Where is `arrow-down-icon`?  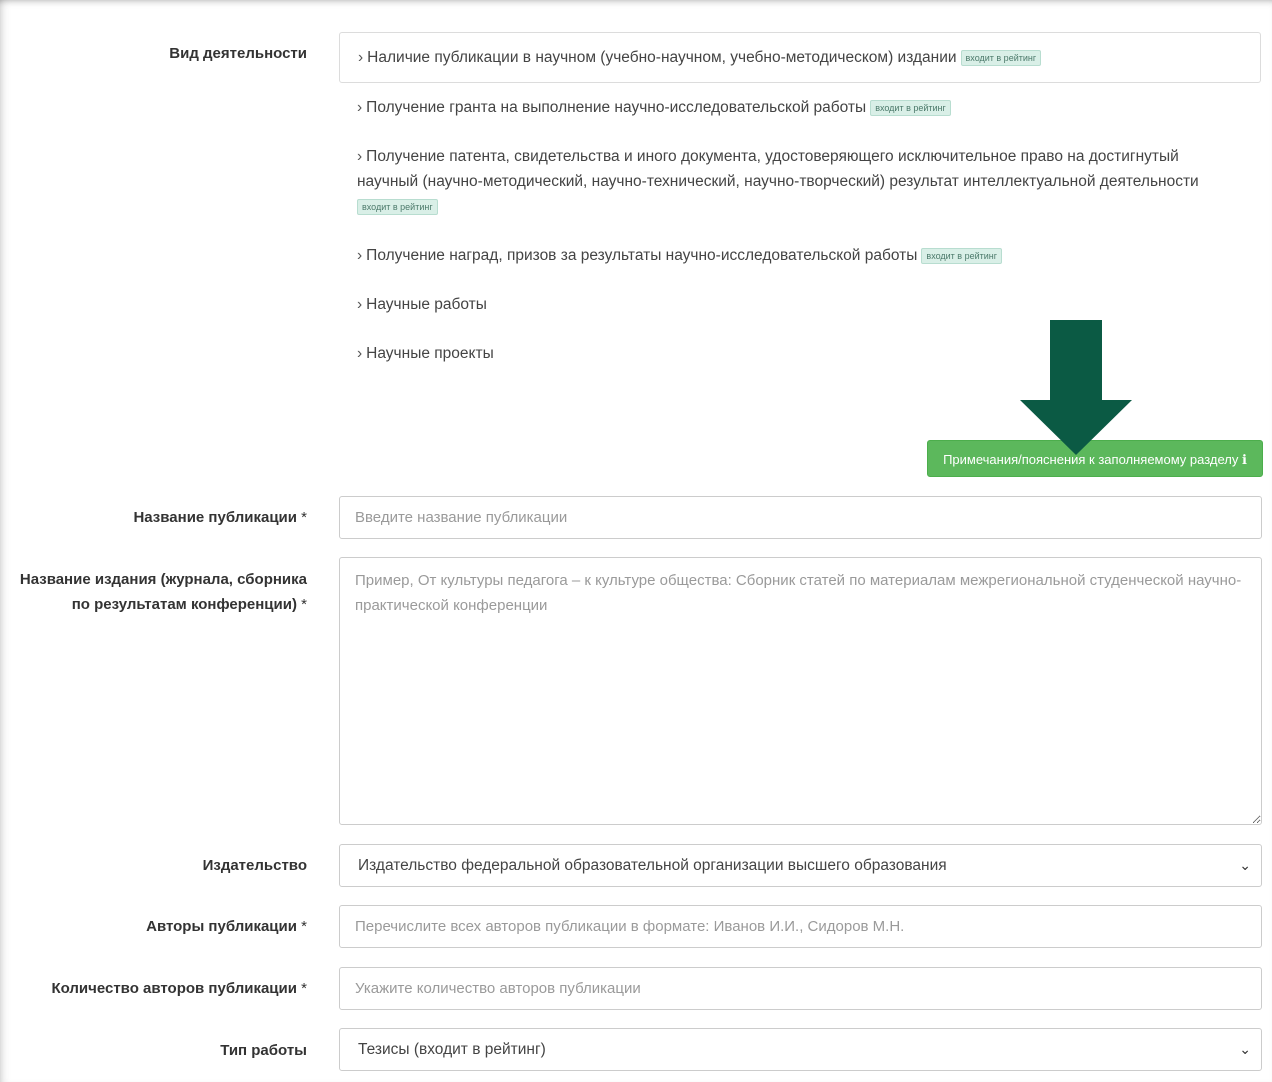
arrow-down-icon is located at coordinates (1076, 387).